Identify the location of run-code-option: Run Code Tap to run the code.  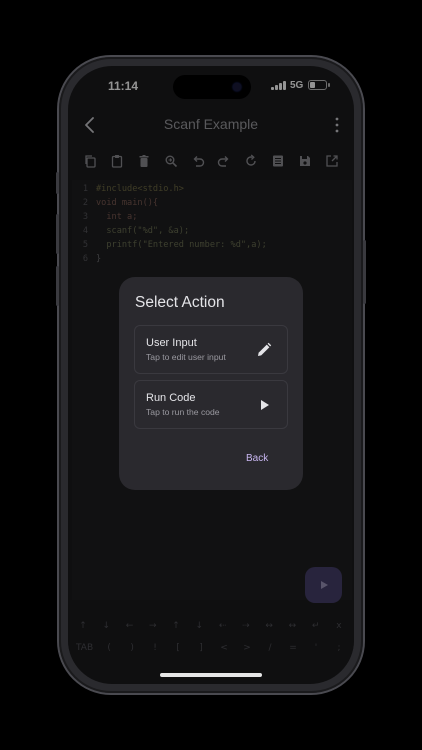
(211, 404).